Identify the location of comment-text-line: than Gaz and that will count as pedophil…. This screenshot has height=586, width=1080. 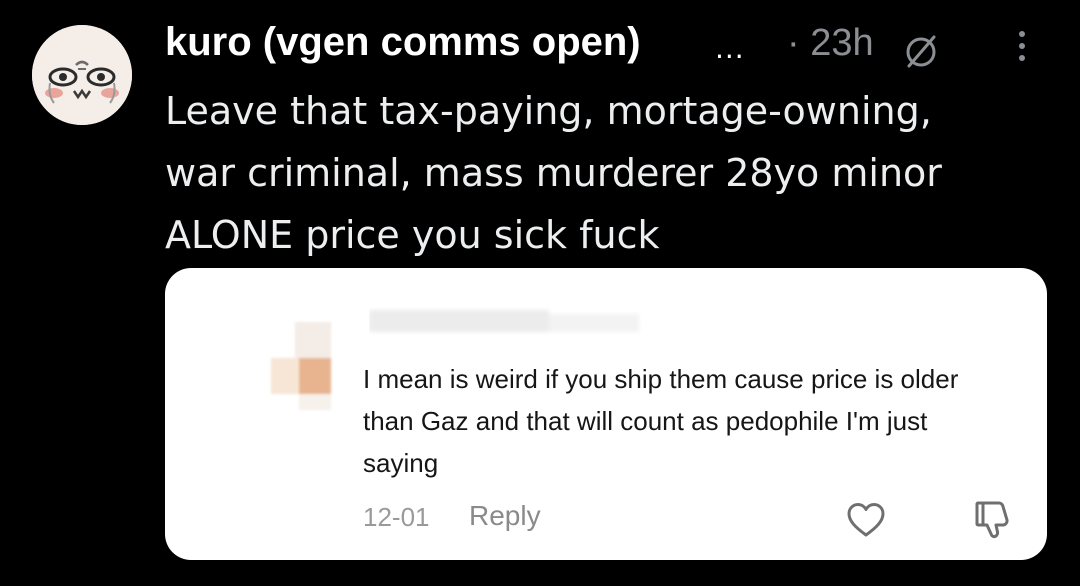
(645, 421).